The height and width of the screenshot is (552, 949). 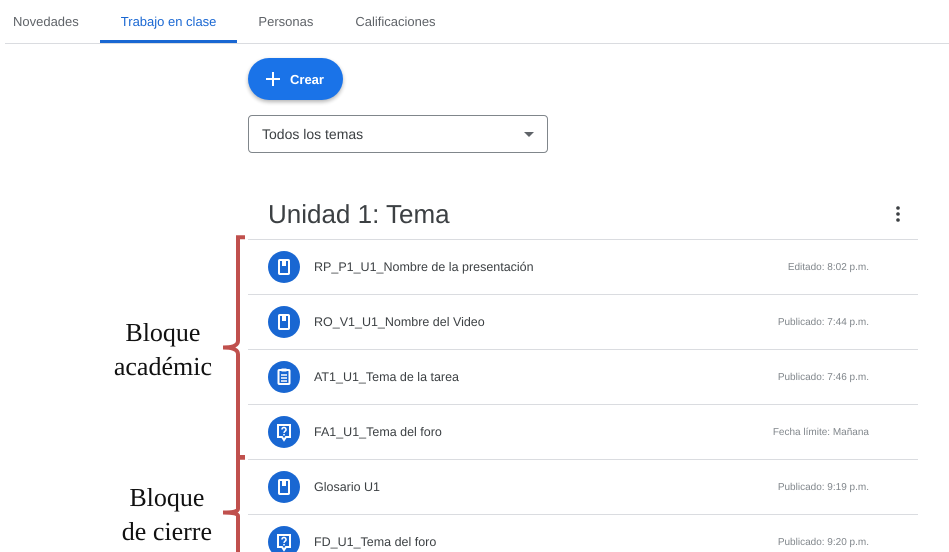 What do you see at coordinates (823, 487) in the screenshot?
I see `item-date: Publicado: 9:19 p.m.` at bounding box center [823, 487].